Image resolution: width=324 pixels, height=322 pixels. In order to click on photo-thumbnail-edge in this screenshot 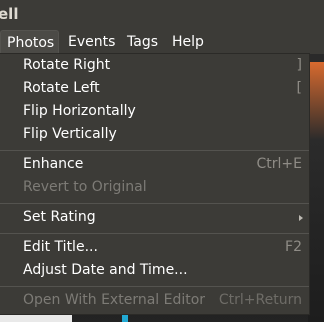, I will do `click(316, 192)`.